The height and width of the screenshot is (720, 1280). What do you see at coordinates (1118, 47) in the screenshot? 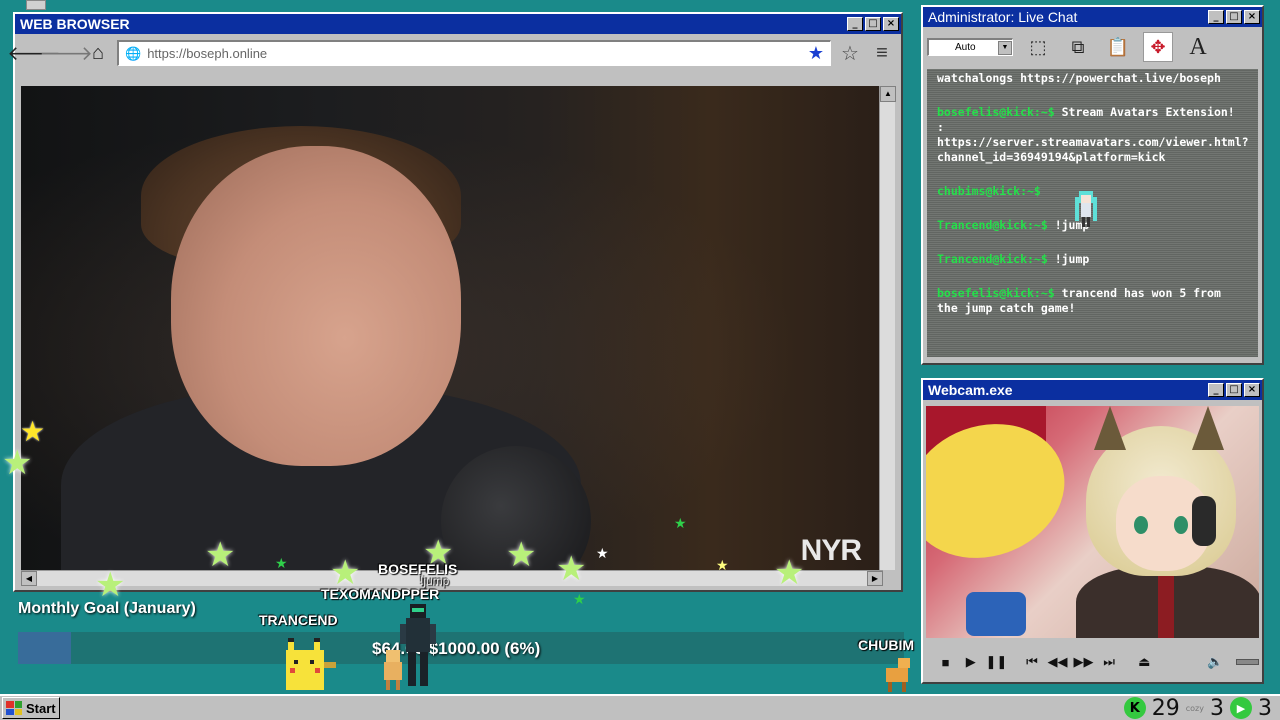
I see `paste-icon: 📋` at bounding box center [1118, 47].